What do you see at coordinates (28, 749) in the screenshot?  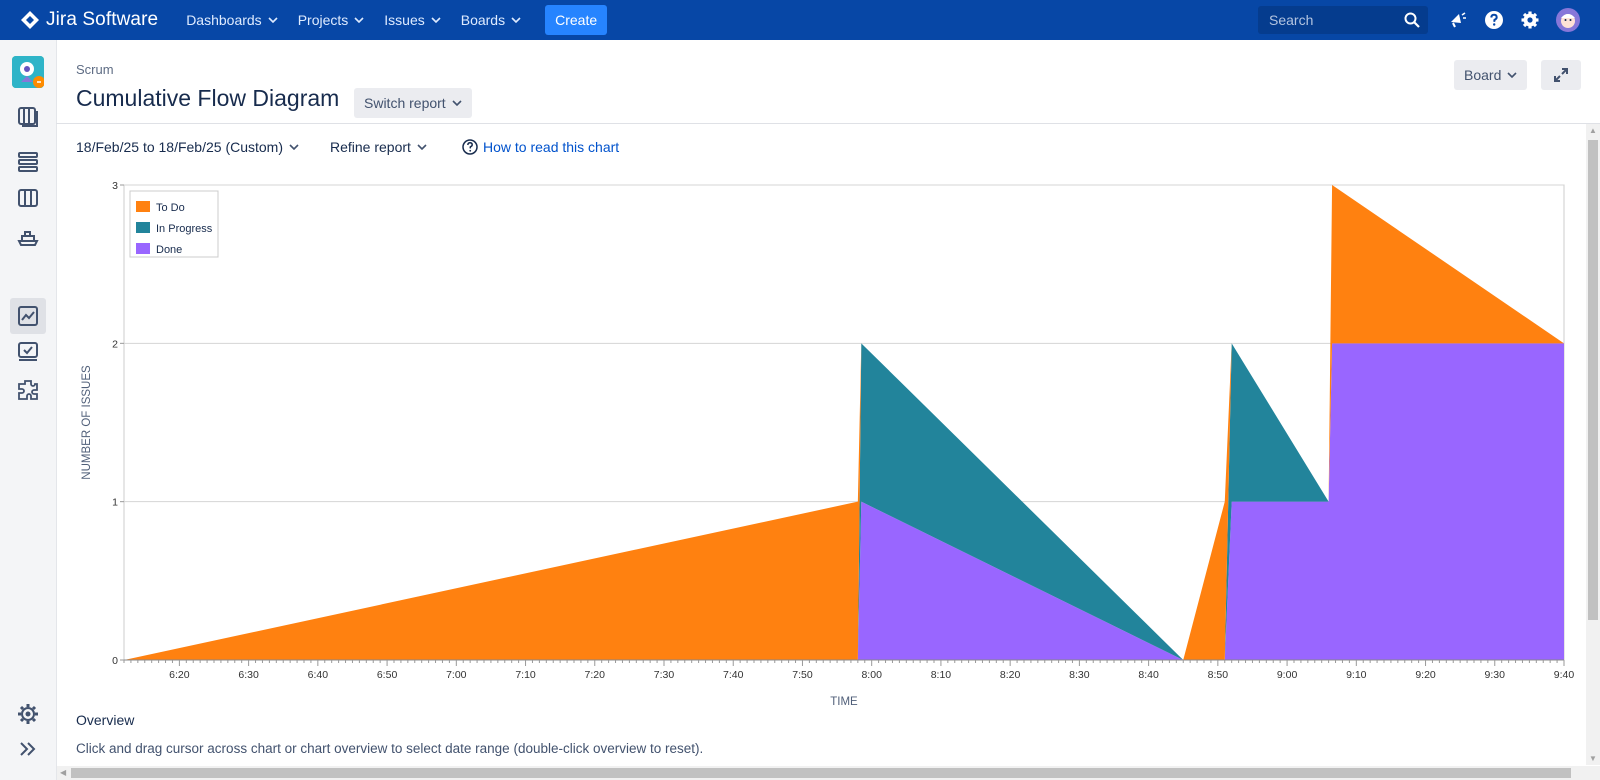 I see `expand-sidebar-icon` at bounding box center [28, 749].